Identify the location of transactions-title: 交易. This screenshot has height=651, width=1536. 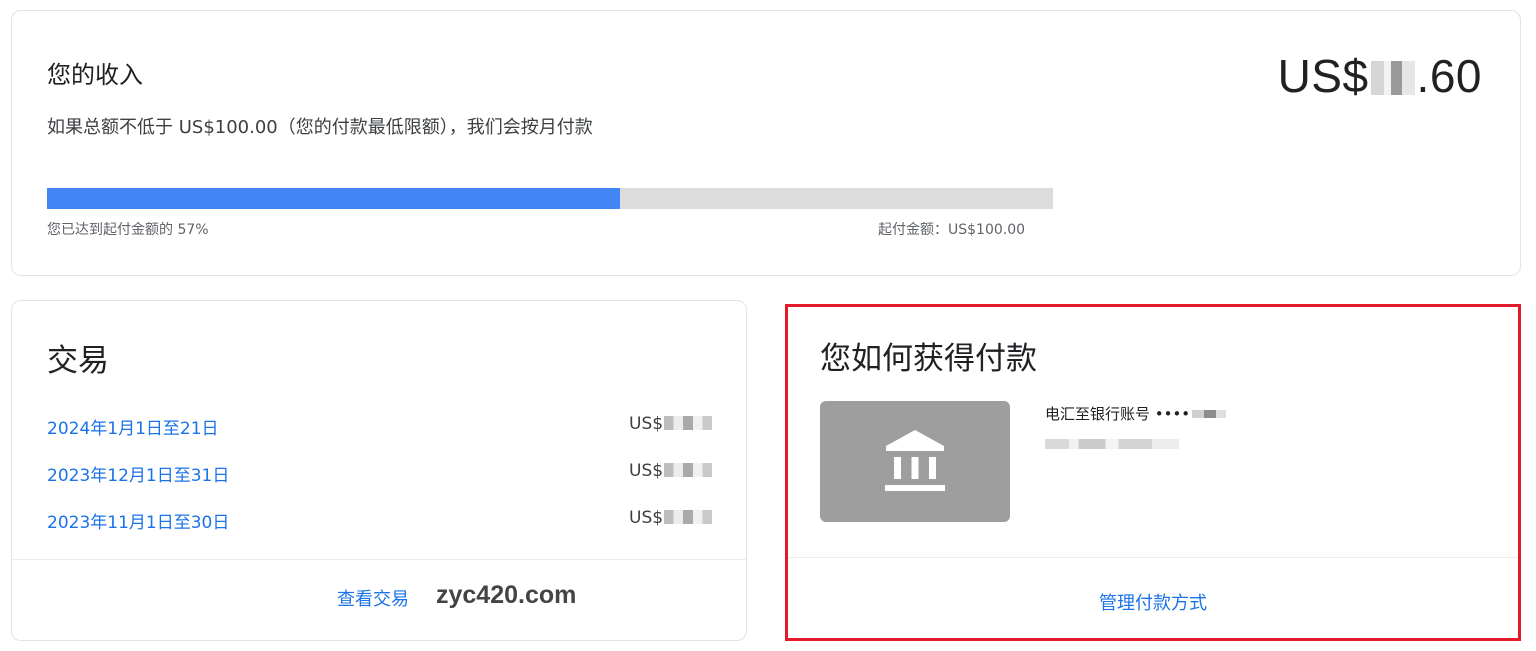
(78, 361).